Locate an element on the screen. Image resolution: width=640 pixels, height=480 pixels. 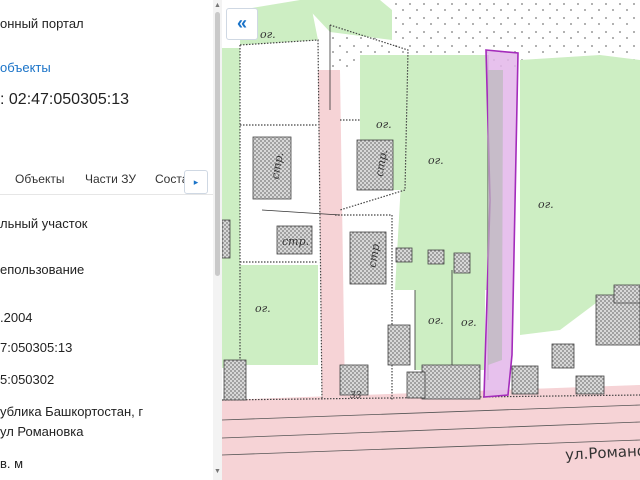
objects-link: объекты is located at coordinates (25, 67).